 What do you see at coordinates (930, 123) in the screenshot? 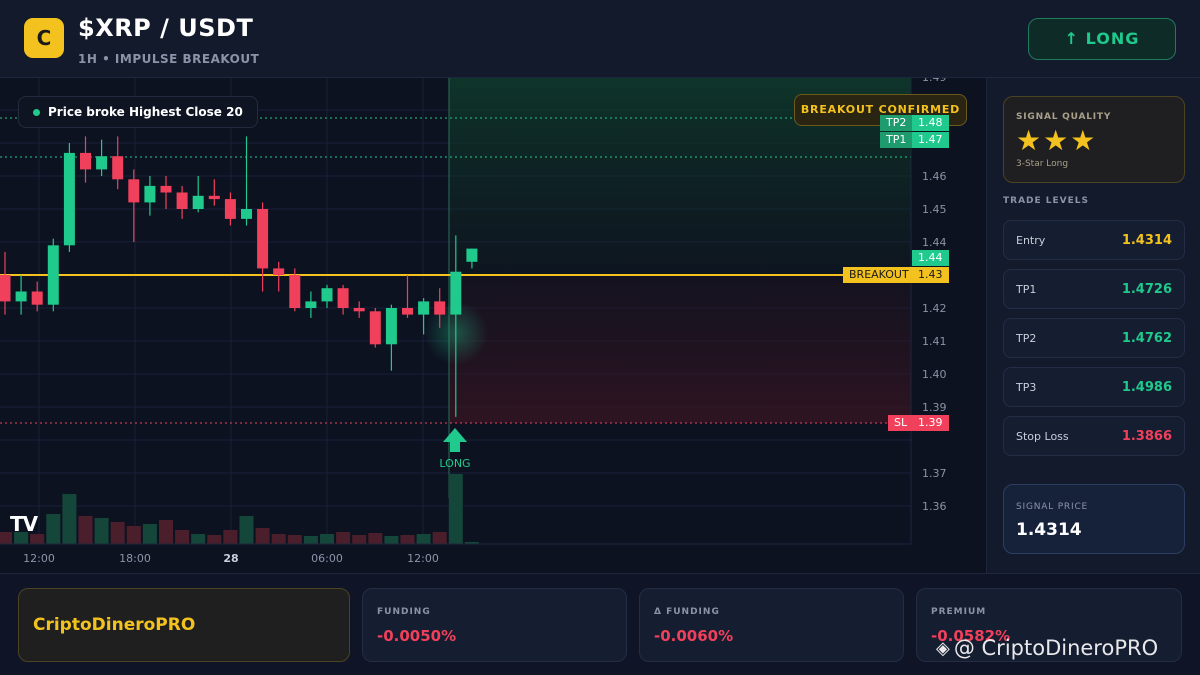
I see `tp2-value-tag: 1.48` at bounding box center [930, 123].